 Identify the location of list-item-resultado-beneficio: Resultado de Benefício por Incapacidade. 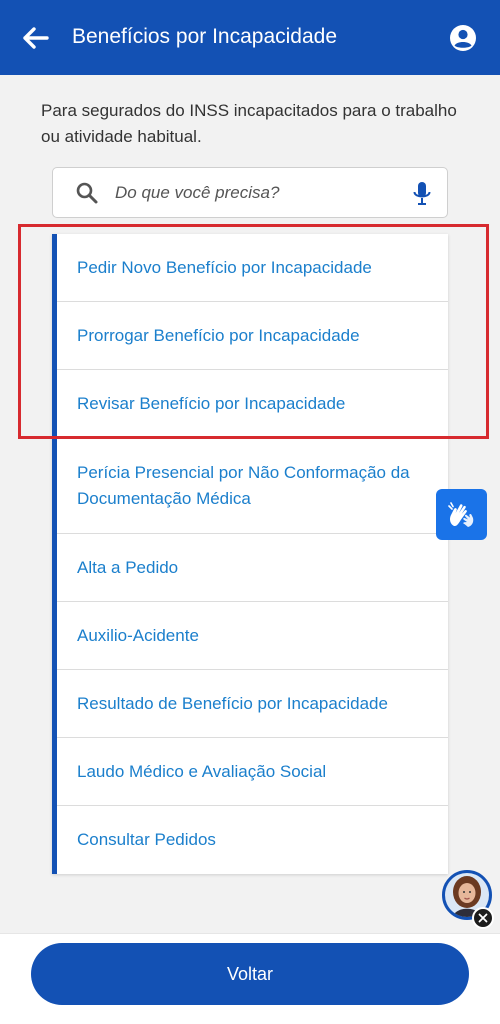
(252, 704).